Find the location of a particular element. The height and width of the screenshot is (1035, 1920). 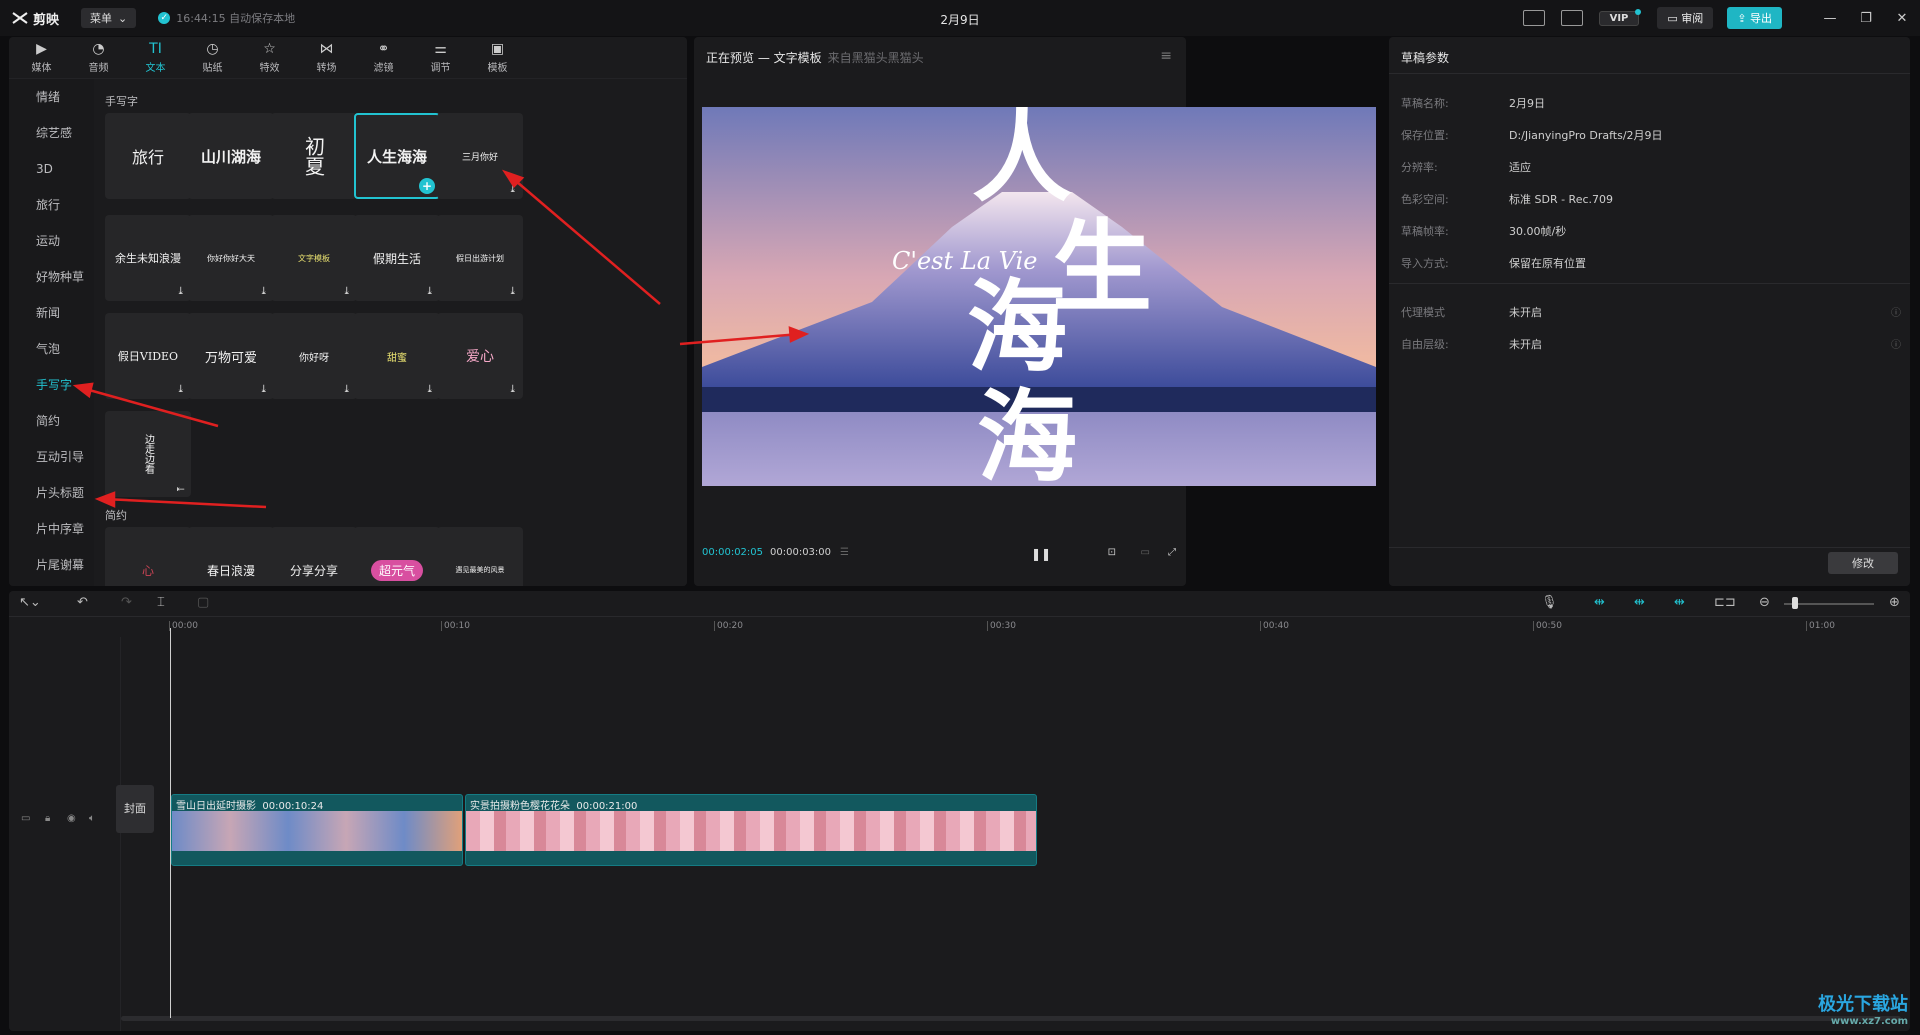

video-clip: 实景拍摄粉色樱花花朵 00:00:21:00 is located at coordinates (751, 830).